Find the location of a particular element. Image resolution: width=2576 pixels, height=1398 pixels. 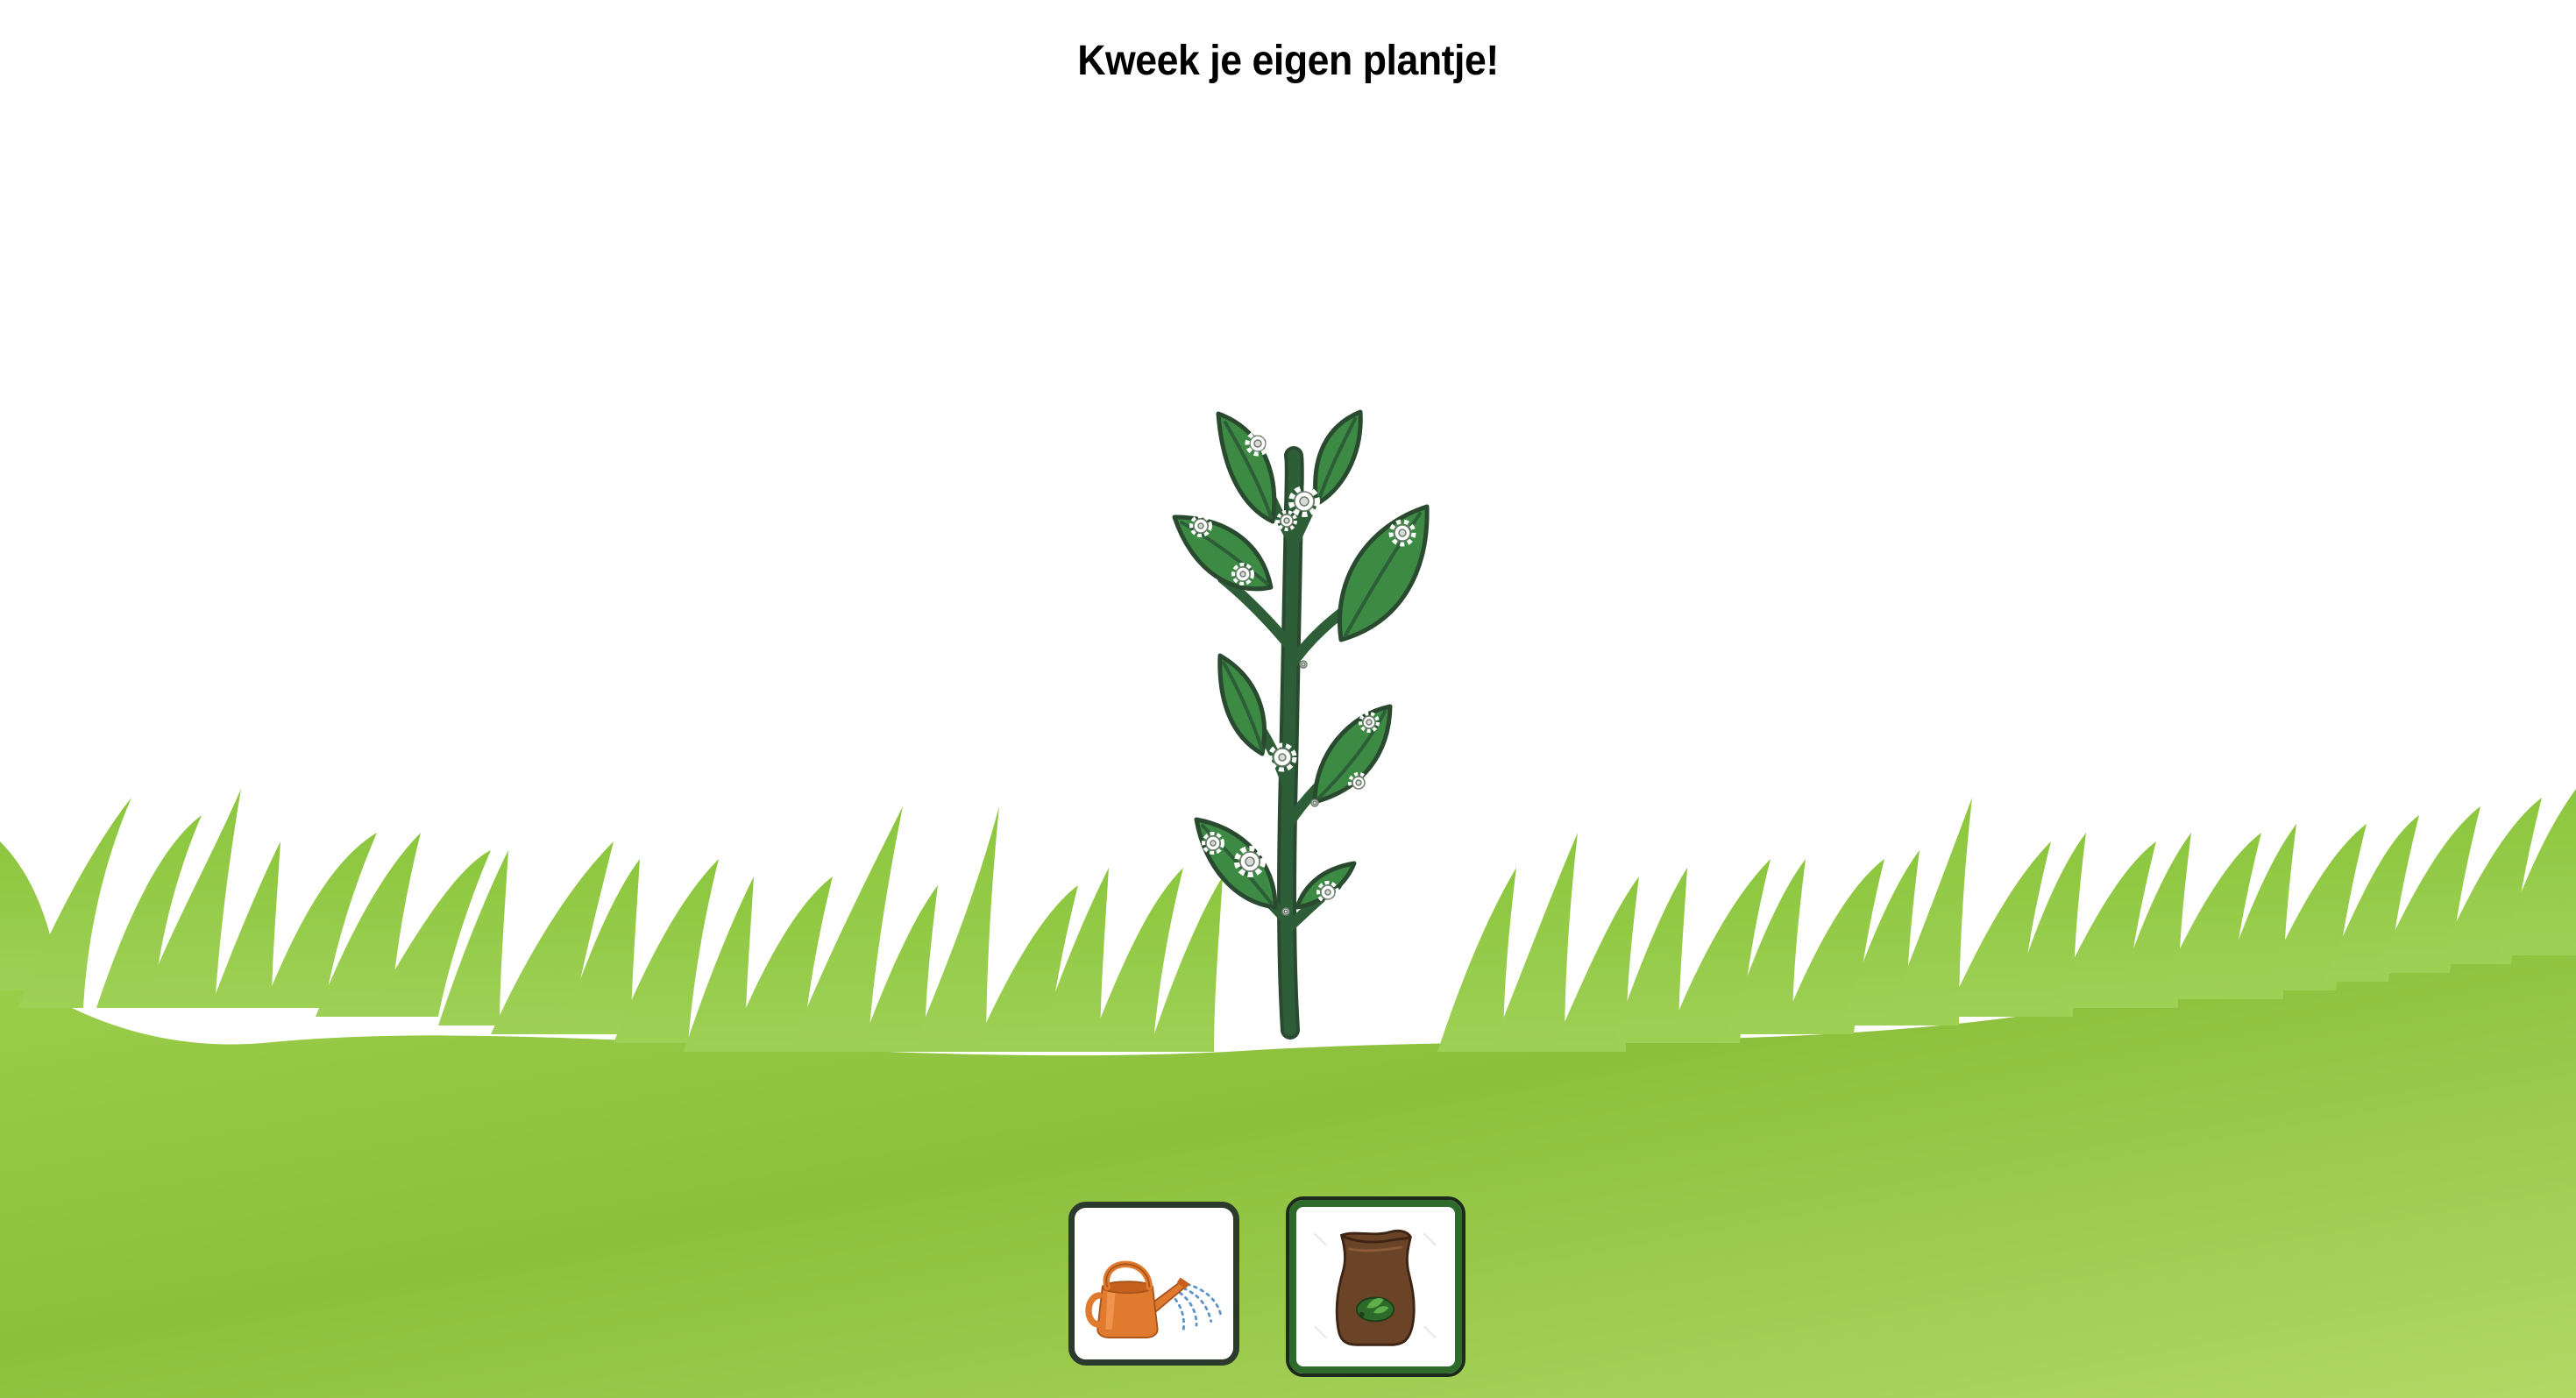

soil-bag-button is located at coordinates (1376, 1286).